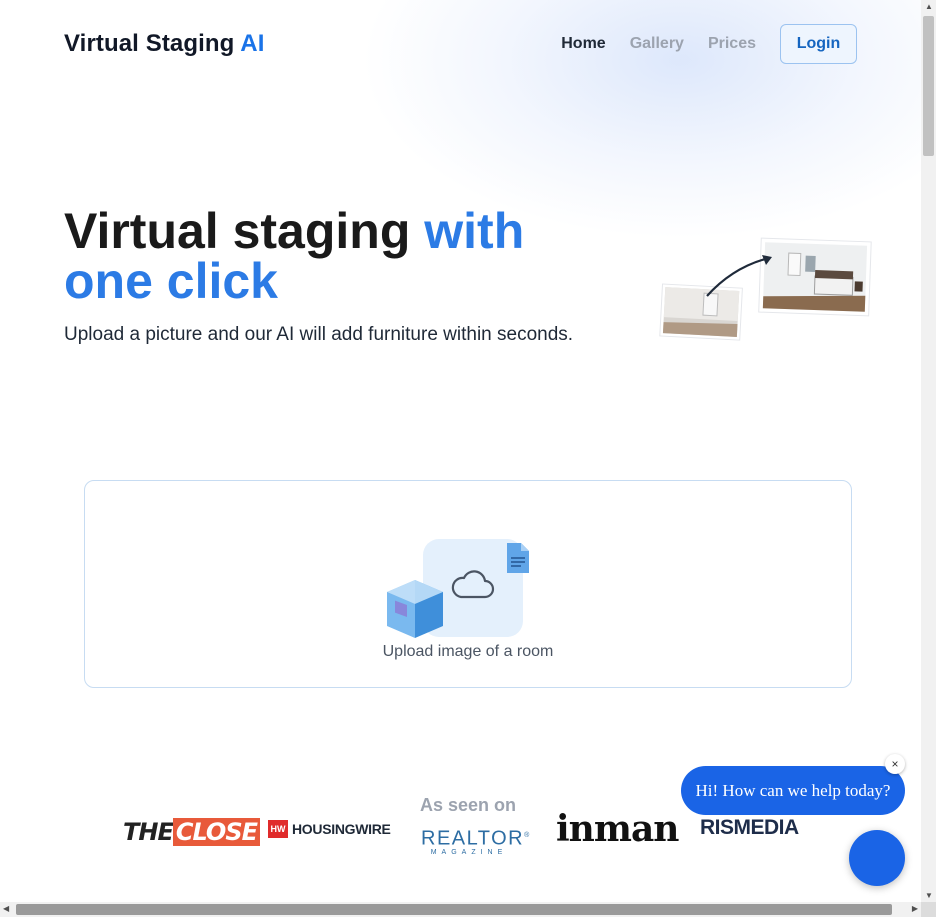 Image resolution: width=936 pixels, height=917 pixels. I want to click on nav-home: Home, so click(583, 44).